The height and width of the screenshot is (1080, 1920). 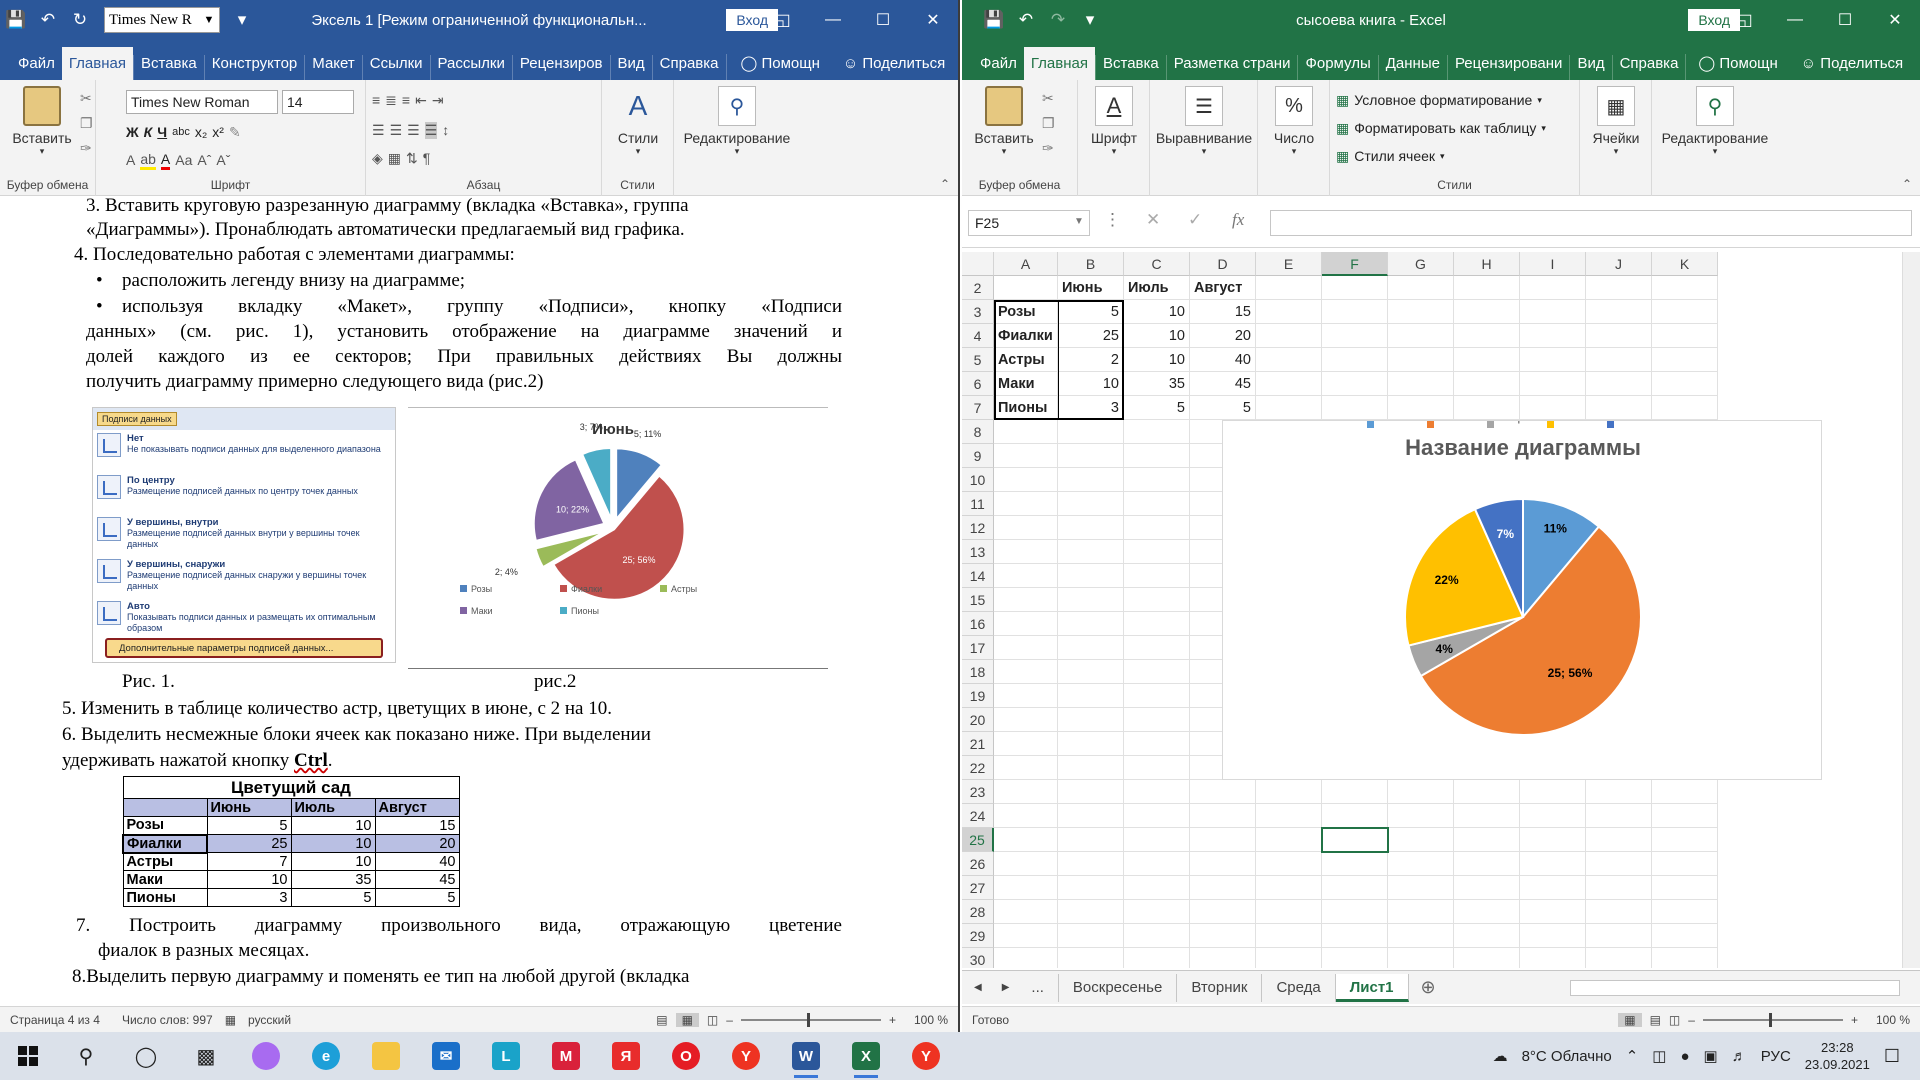 I want to click on tab-insert: Вставка, so click(x=168, y=67).